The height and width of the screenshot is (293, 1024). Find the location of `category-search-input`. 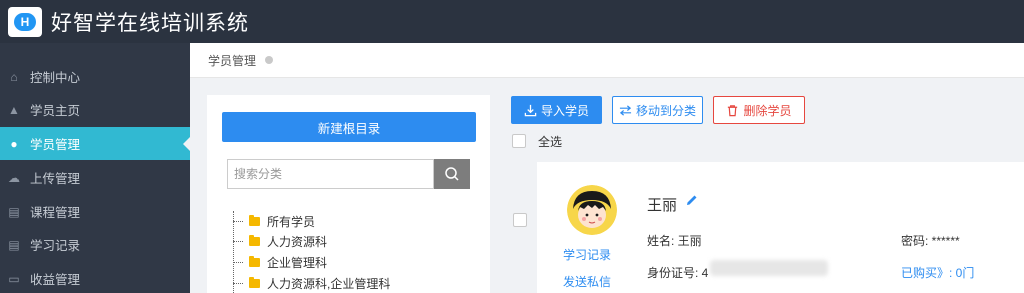

category-search-input is located at coordinates (330, 174).